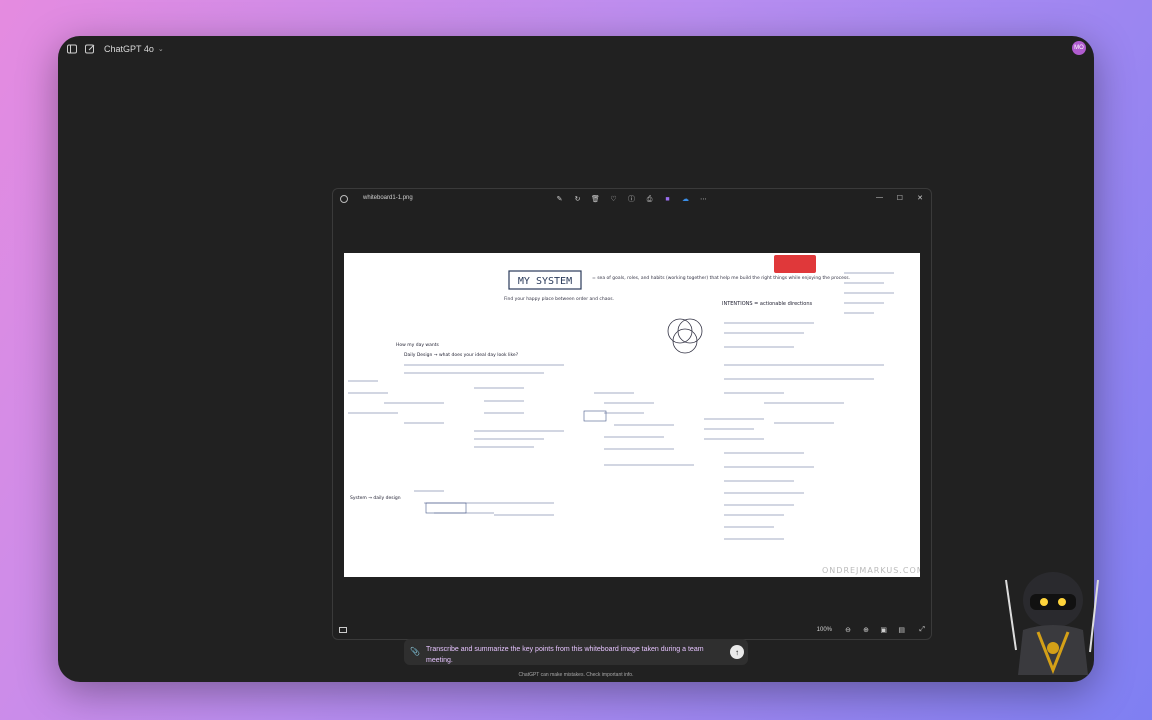  I want to click on more-options-icon: ⋯, so click(703, 199).